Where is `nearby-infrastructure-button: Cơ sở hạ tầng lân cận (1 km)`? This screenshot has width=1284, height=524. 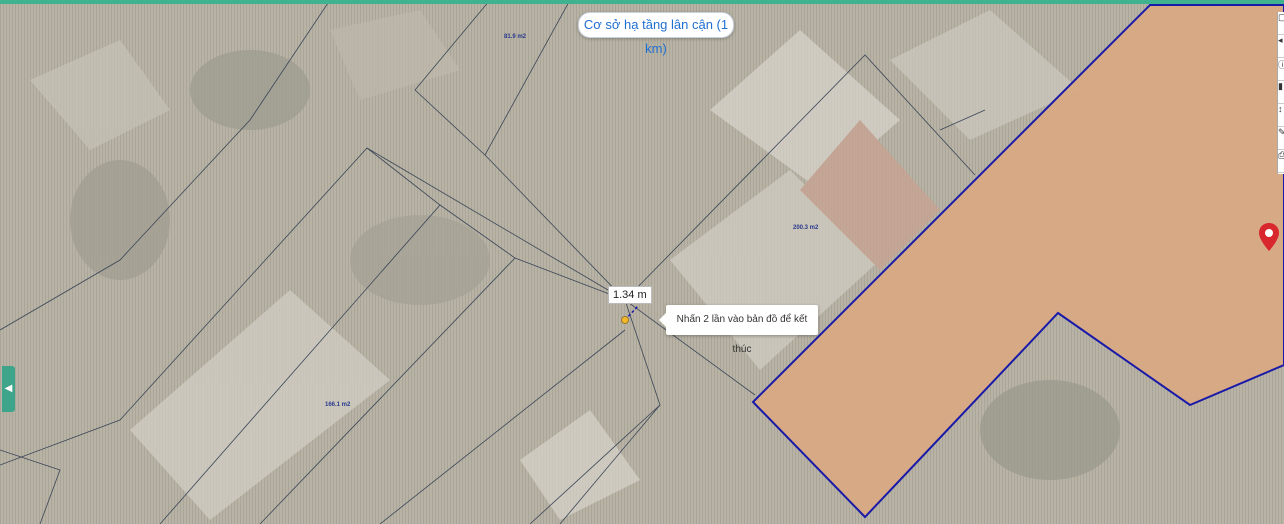
nearby-infrastructure-button: Cơ sở hạ tầng lân cận (1 km) is located at coordinates (656, 34).